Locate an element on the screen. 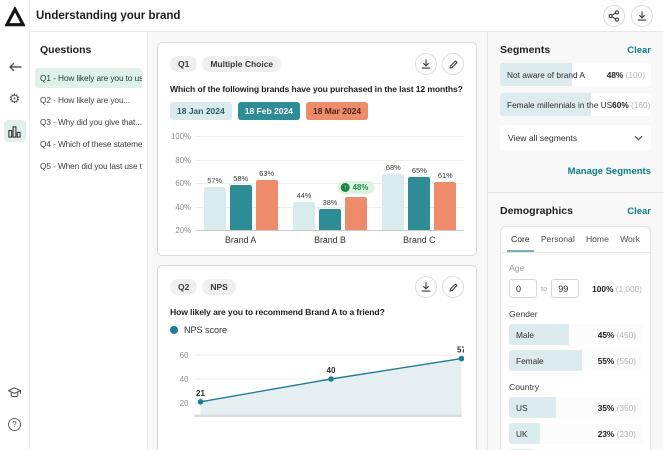 Image resolution: width=663 pixels, height=450 pixels. learn-graduation-cap-icon is located at coordinates (15, 392).